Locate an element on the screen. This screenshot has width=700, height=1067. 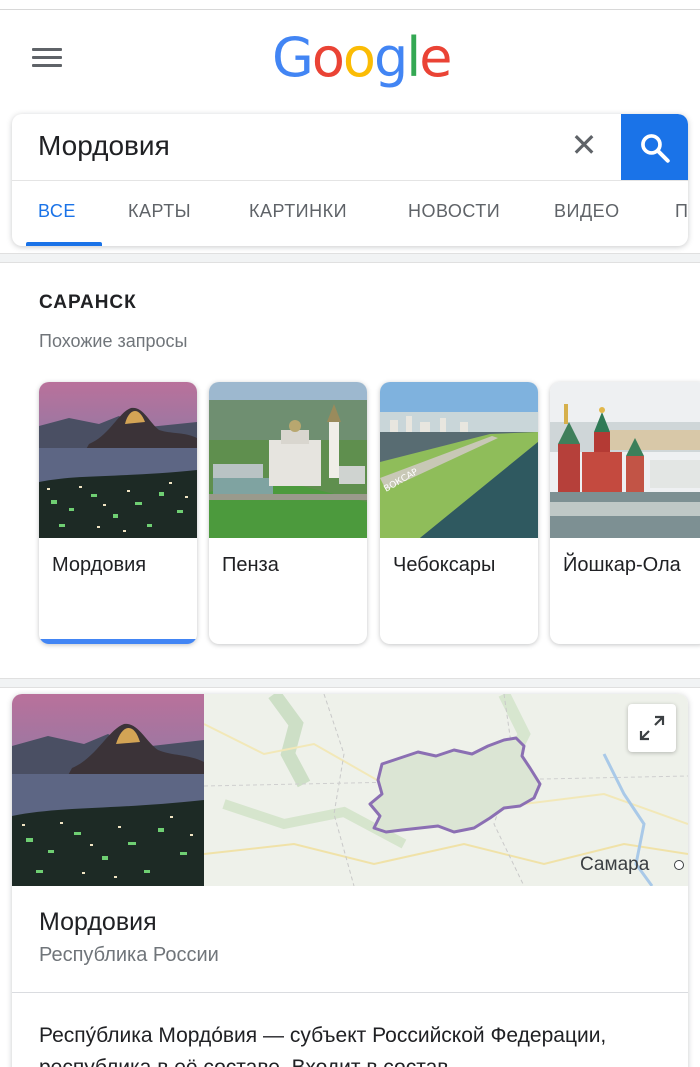
search-box: ✕ ВСЕ КАРТЫ КАРТИНКИ НОВОСТИ ВИДЕО П is located at coordinates (350, 180).